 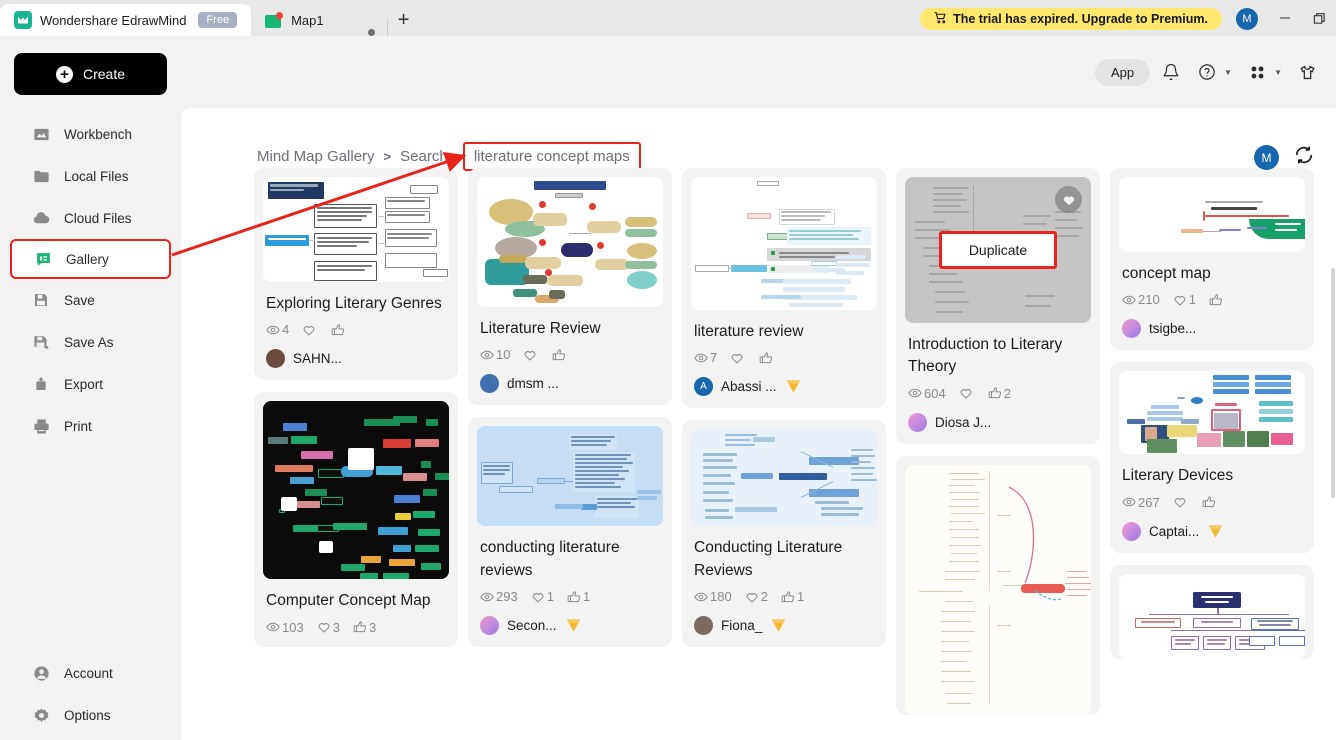 I want to click on thumbs-stat: 2, so click(x=999, y=393).